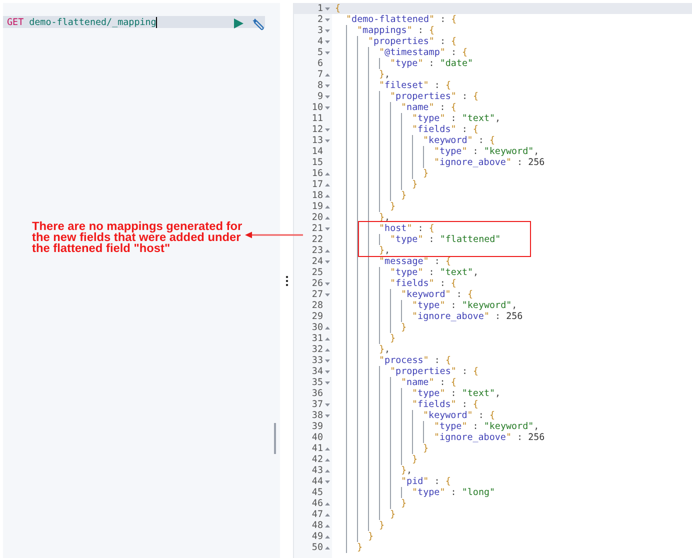 The height and width of the screenshot is (558, 692). Describe the element at coordinates (15, 22) in the screenshot. I see `request-method: GET` at that location.